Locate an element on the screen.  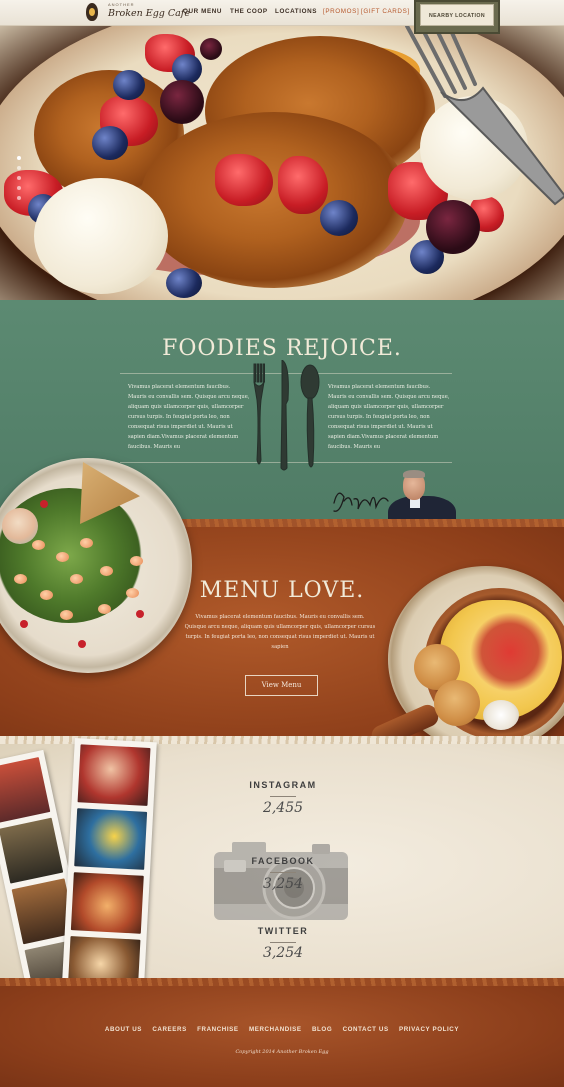
view-menu-button: View Menu is located at coordinates (281, 685).